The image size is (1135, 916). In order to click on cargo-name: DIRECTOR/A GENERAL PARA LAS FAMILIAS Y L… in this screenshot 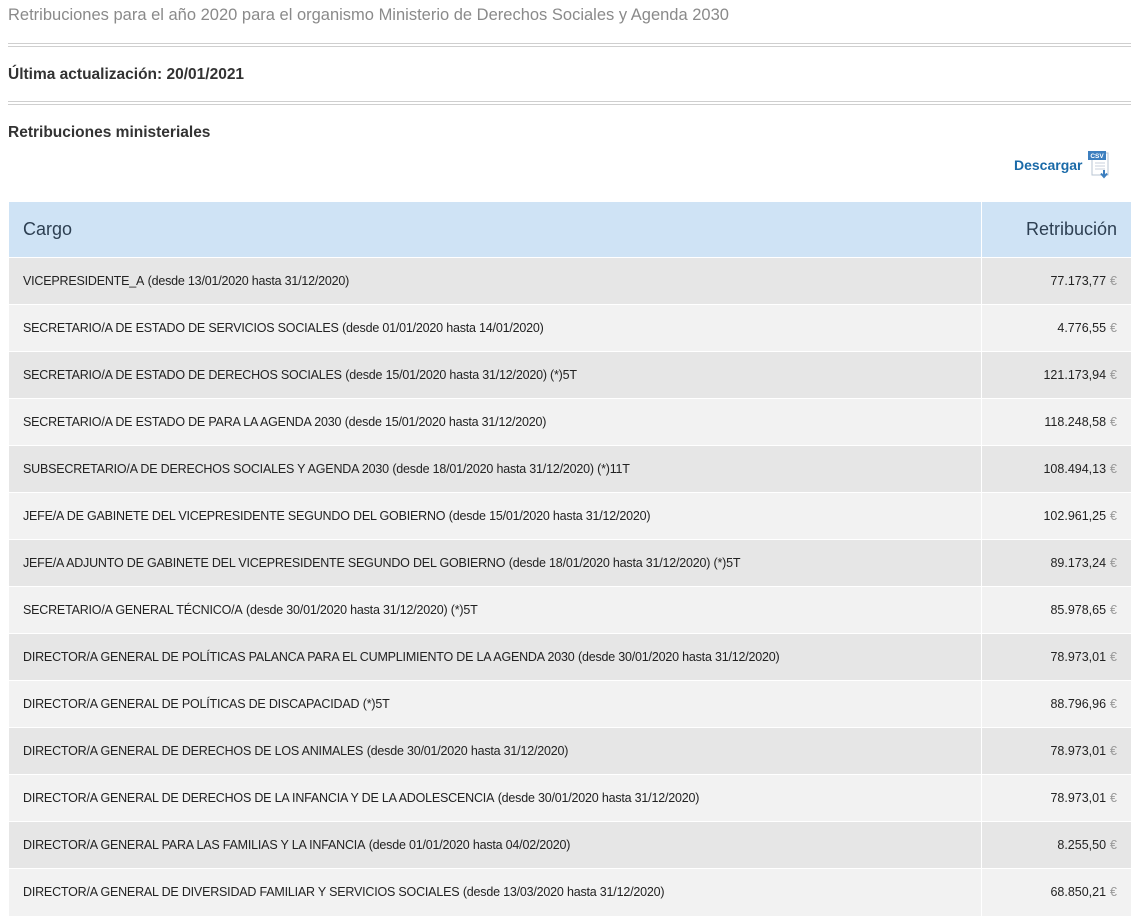, I will do `click(194, 845)`.